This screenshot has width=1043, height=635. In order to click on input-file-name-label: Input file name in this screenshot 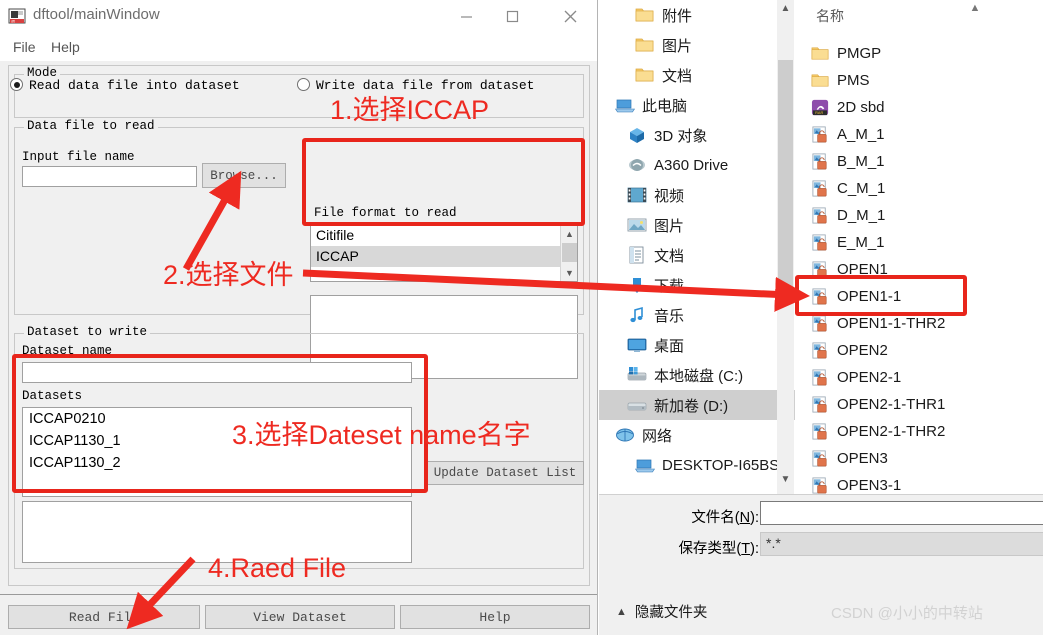, I will do `click(78, 157)`.